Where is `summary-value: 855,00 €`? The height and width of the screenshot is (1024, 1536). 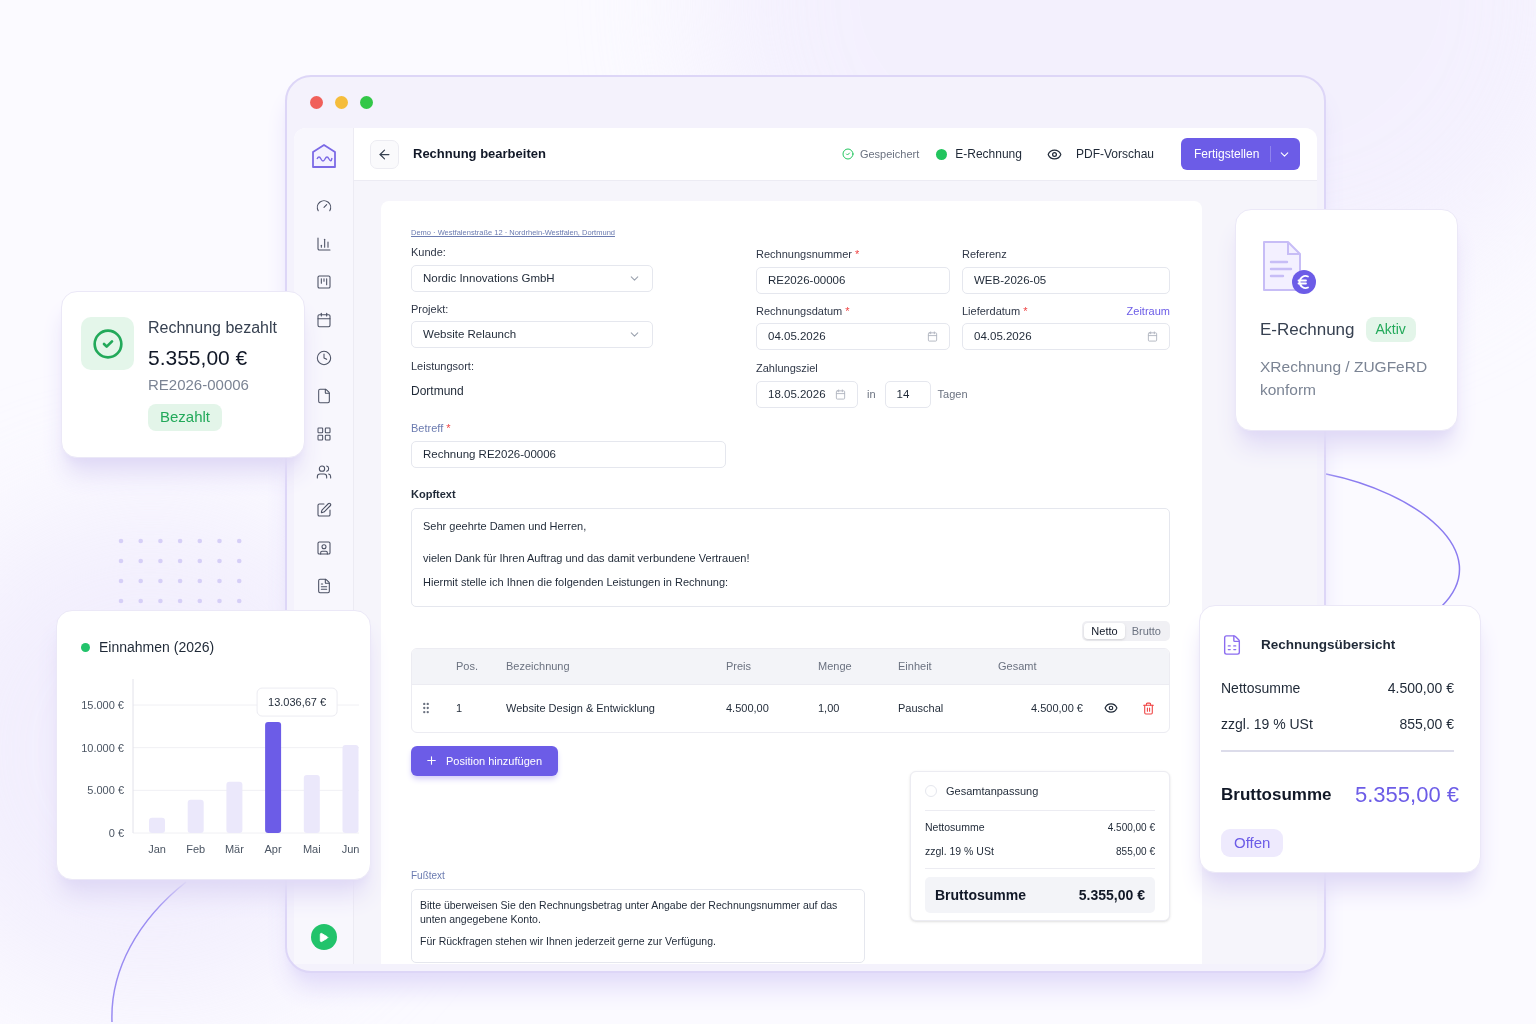 summary-value: 855,00 € is located at coordinates (1426, 724).